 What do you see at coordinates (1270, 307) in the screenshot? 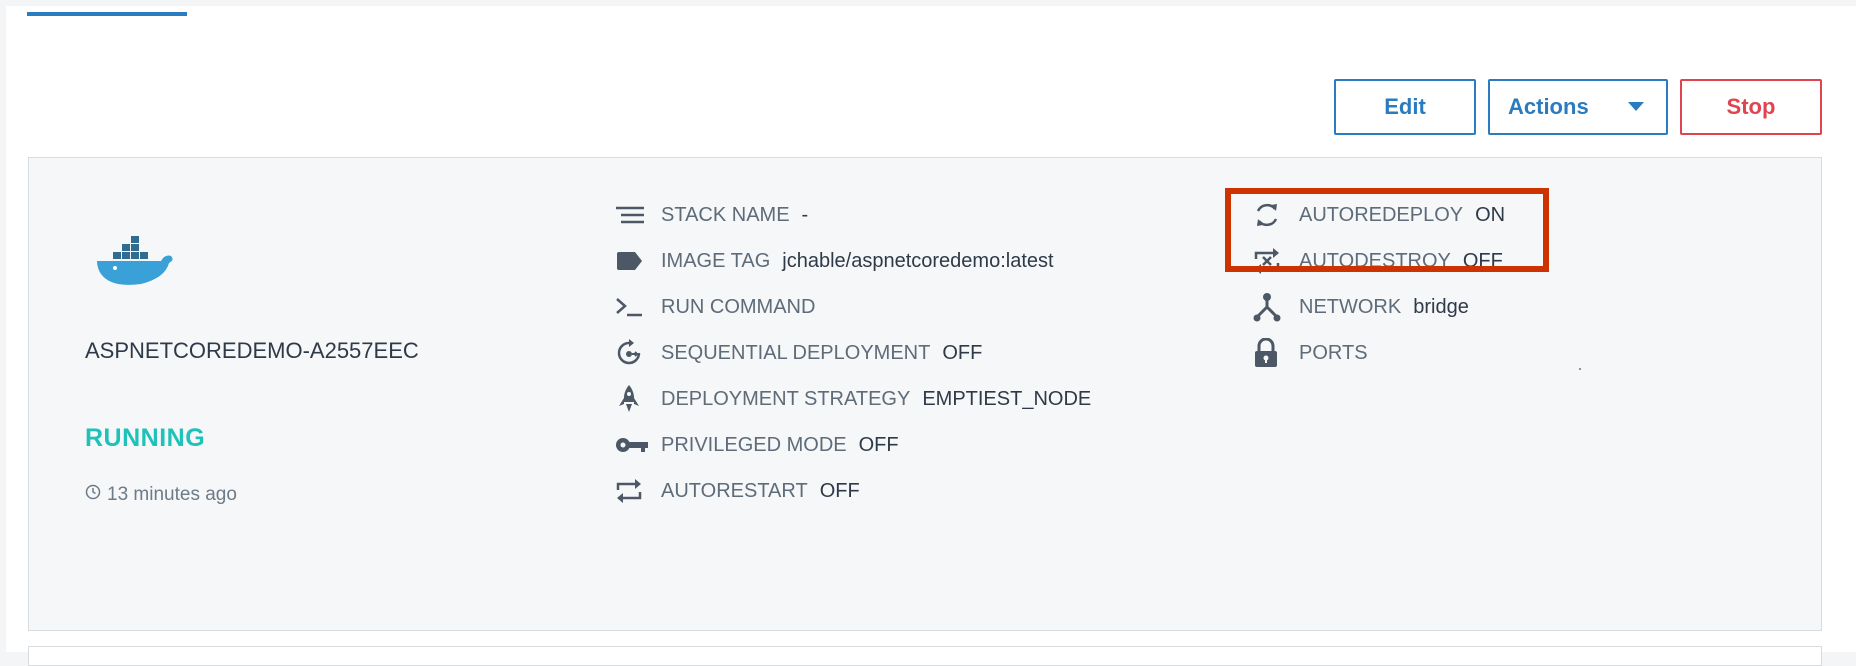
I see `network-icon` at bounding box center [1270, 307].